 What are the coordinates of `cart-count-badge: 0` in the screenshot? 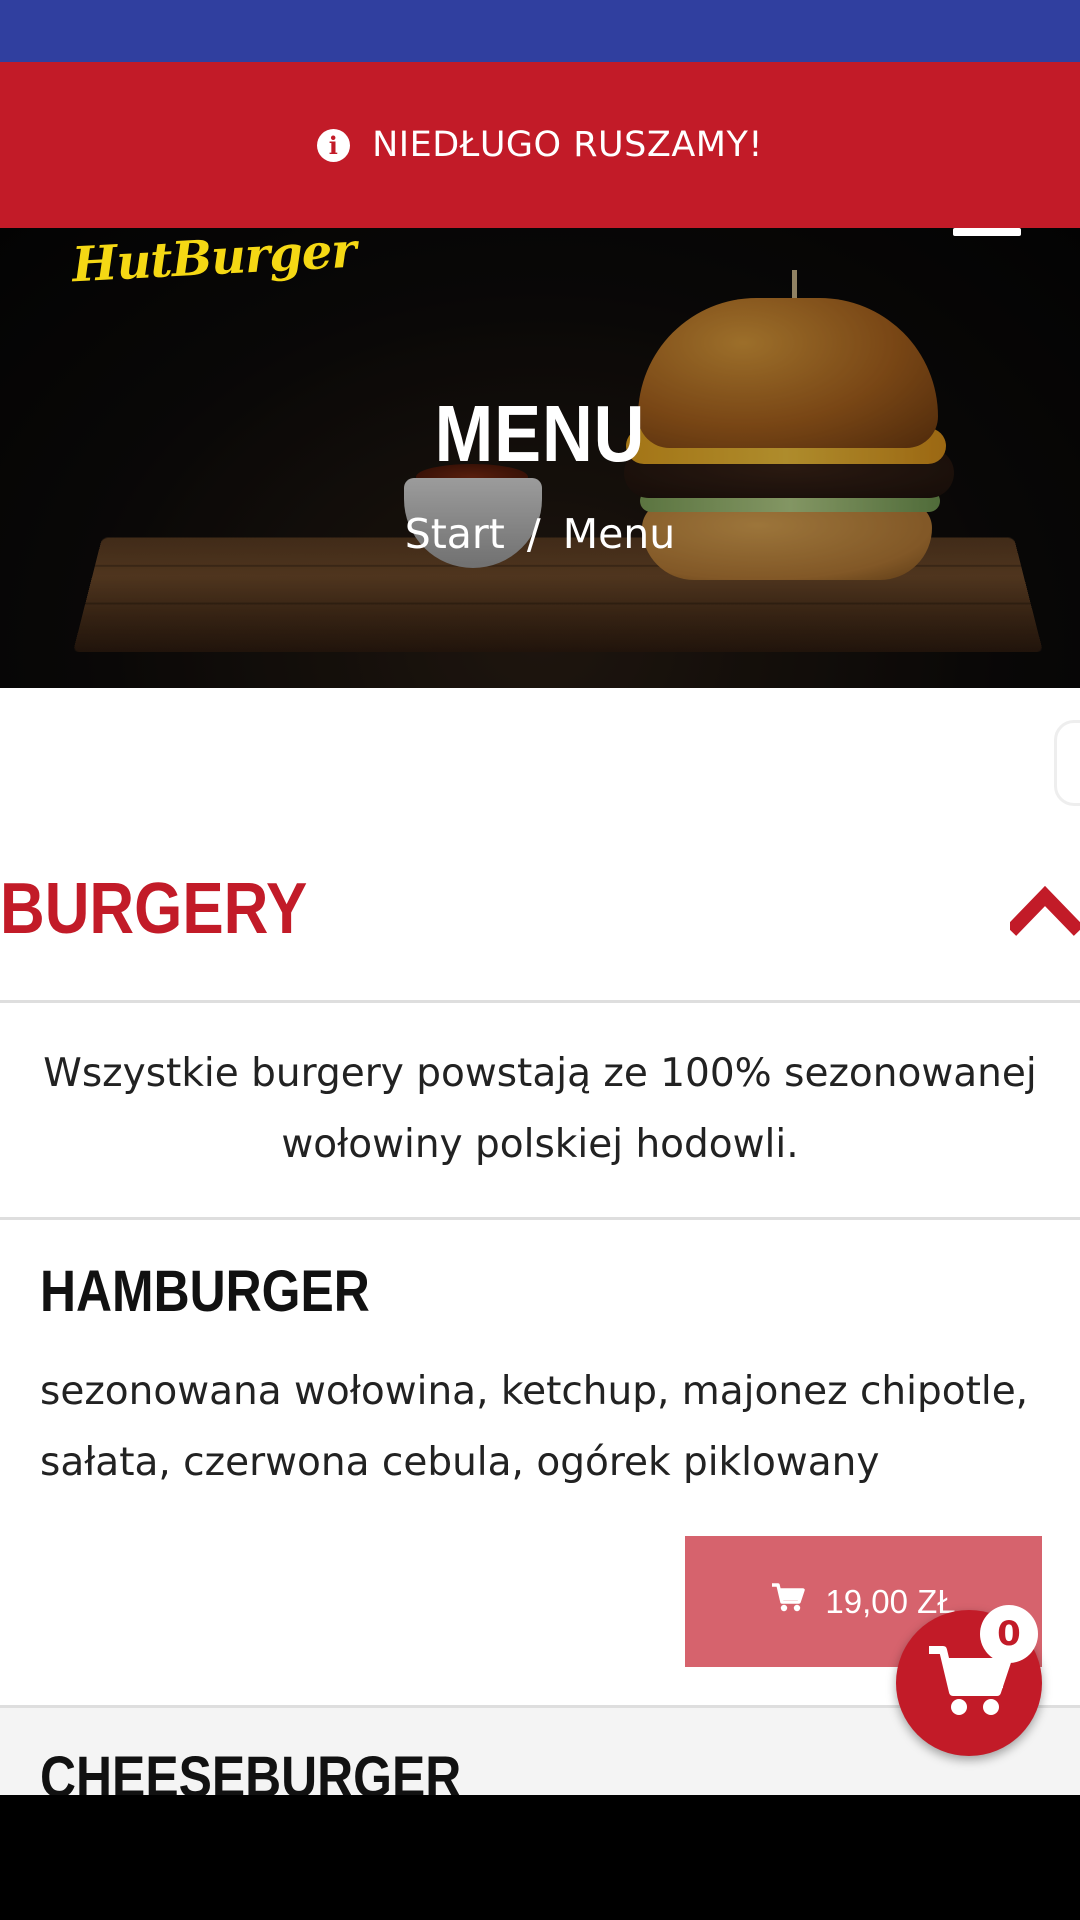 It's located at (1009, 1634).